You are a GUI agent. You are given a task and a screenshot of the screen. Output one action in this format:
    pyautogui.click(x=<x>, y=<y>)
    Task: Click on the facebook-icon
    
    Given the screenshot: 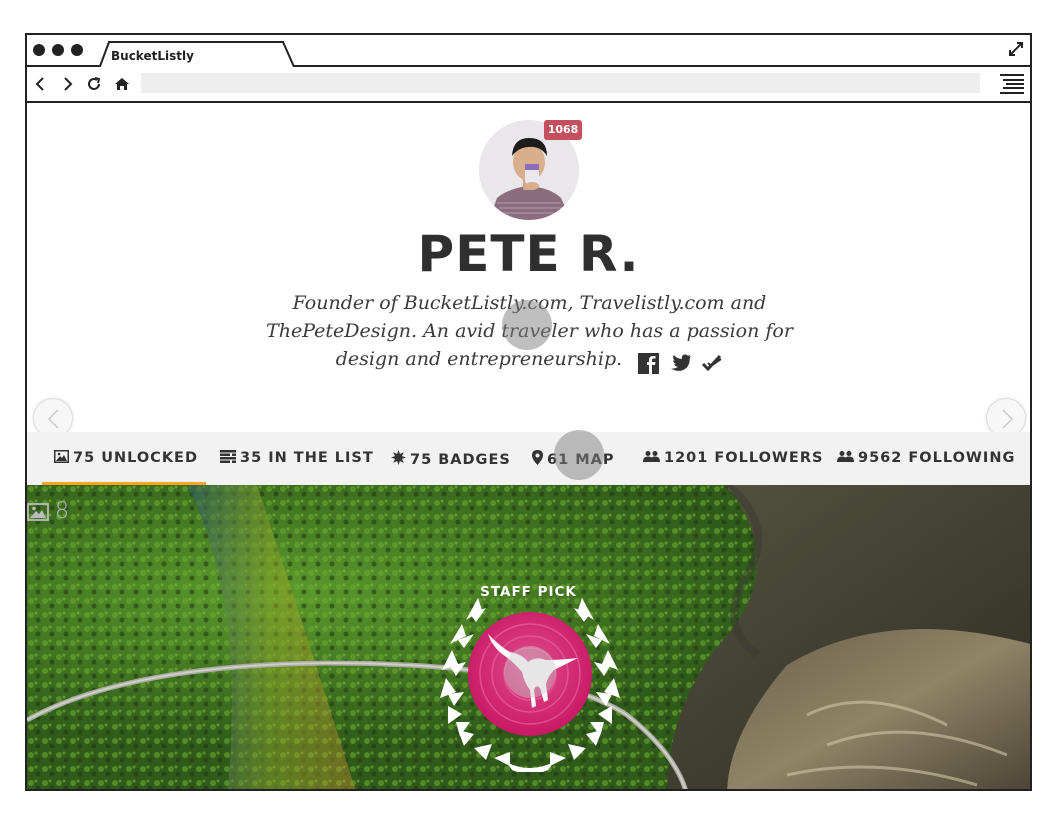 What is the action you would take?
    pyautogui.click(x=649, y=363)
    